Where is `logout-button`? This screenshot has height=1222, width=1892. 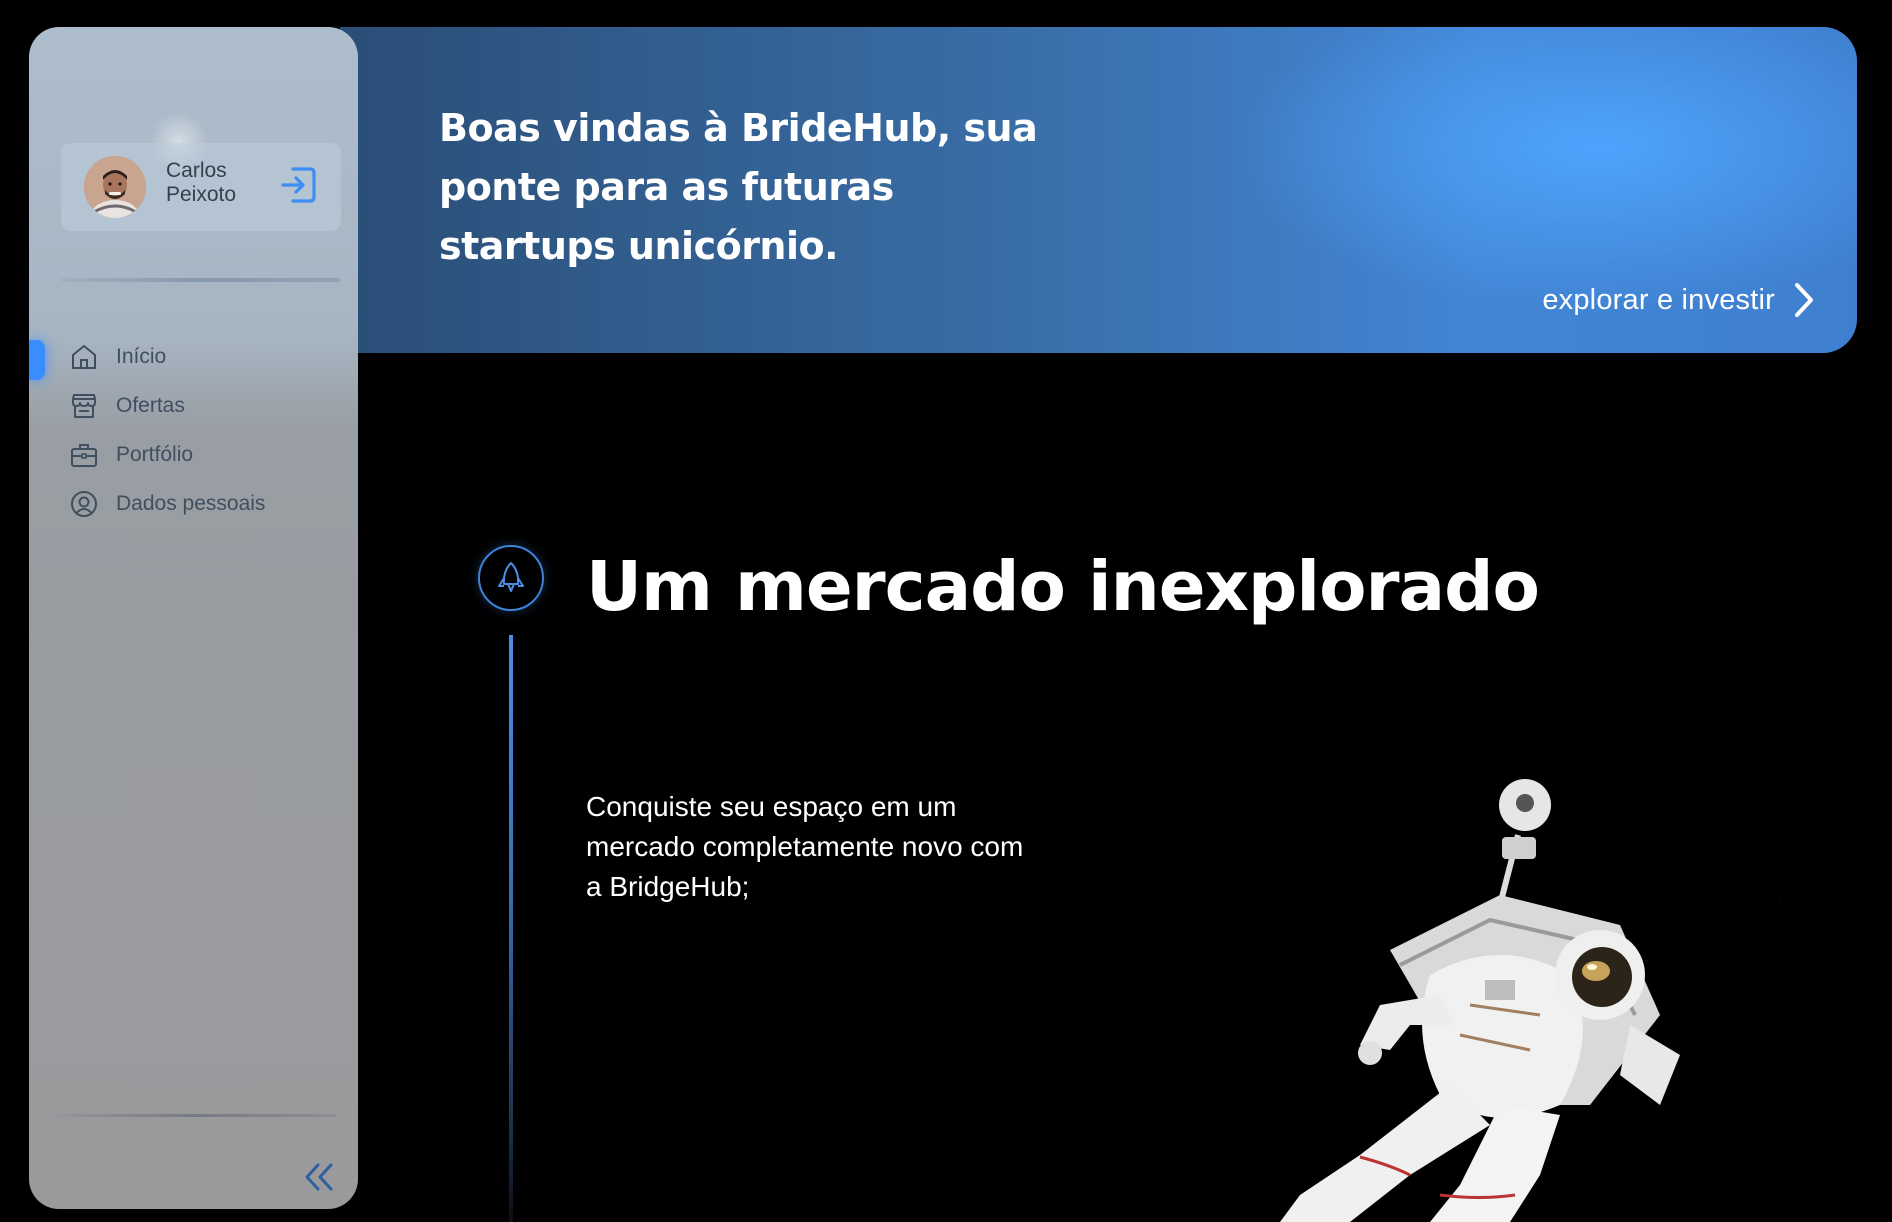 logout-button is located at coordinates (299, 185).